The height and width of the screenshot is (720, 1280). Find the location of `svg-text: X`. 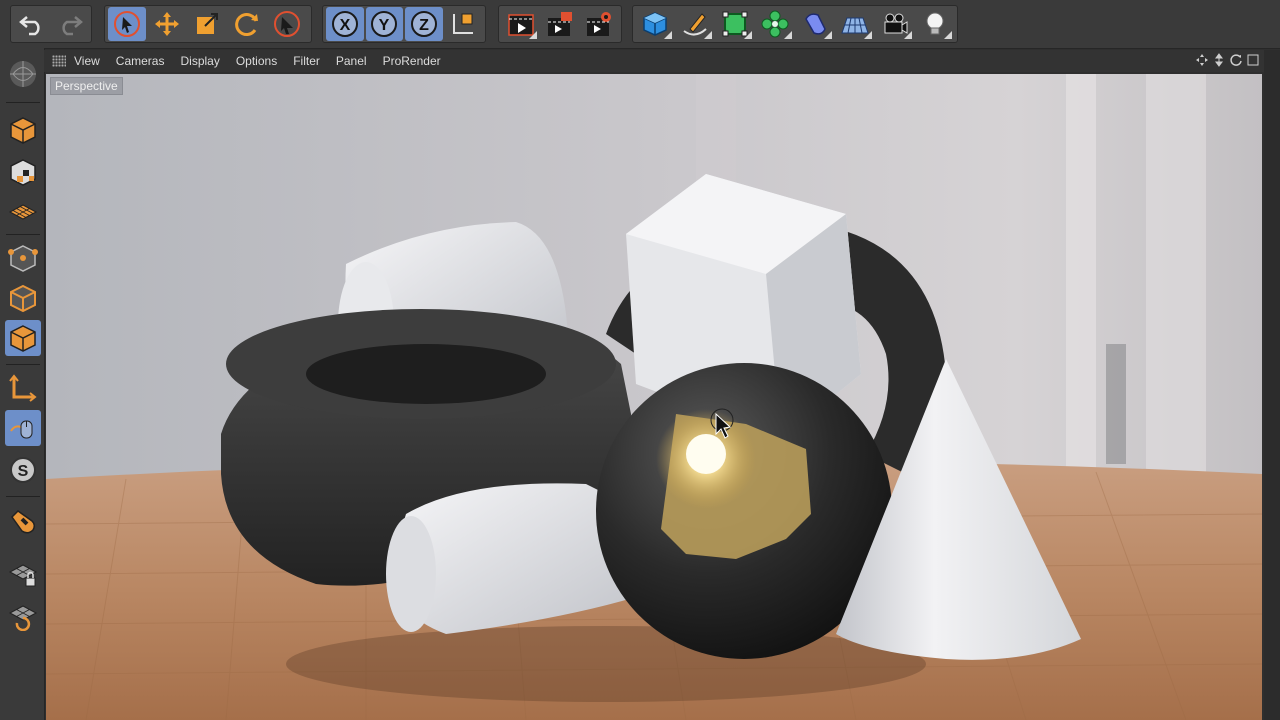

svg-text: X is located at coordinates (344, 25).